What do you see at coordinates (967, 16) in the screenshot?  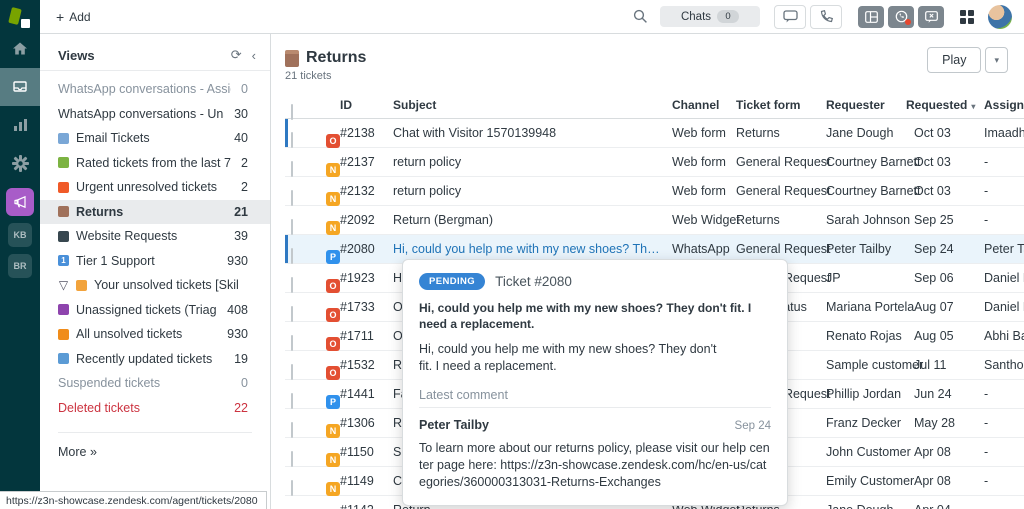 I see `apps-grid-icon` at bounding box center [967, 16].